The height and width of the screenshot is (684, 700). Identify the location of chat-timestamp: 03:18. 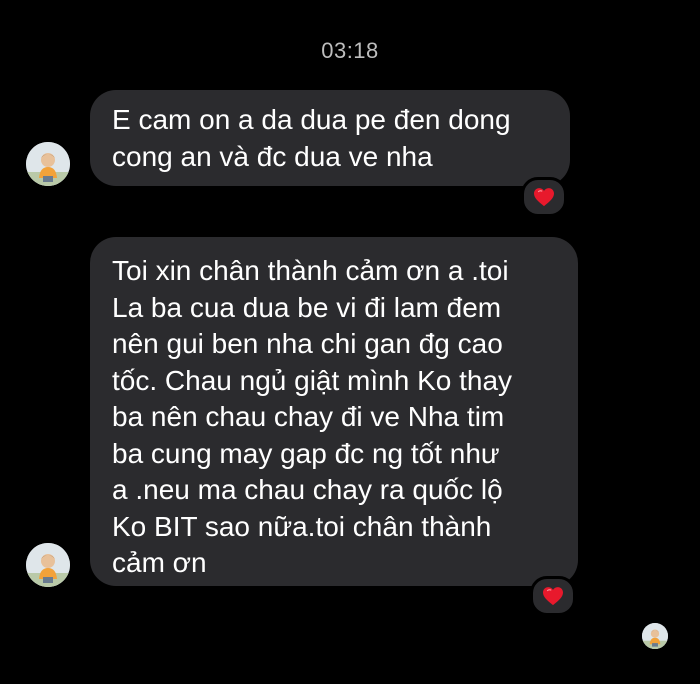
(350, 50).